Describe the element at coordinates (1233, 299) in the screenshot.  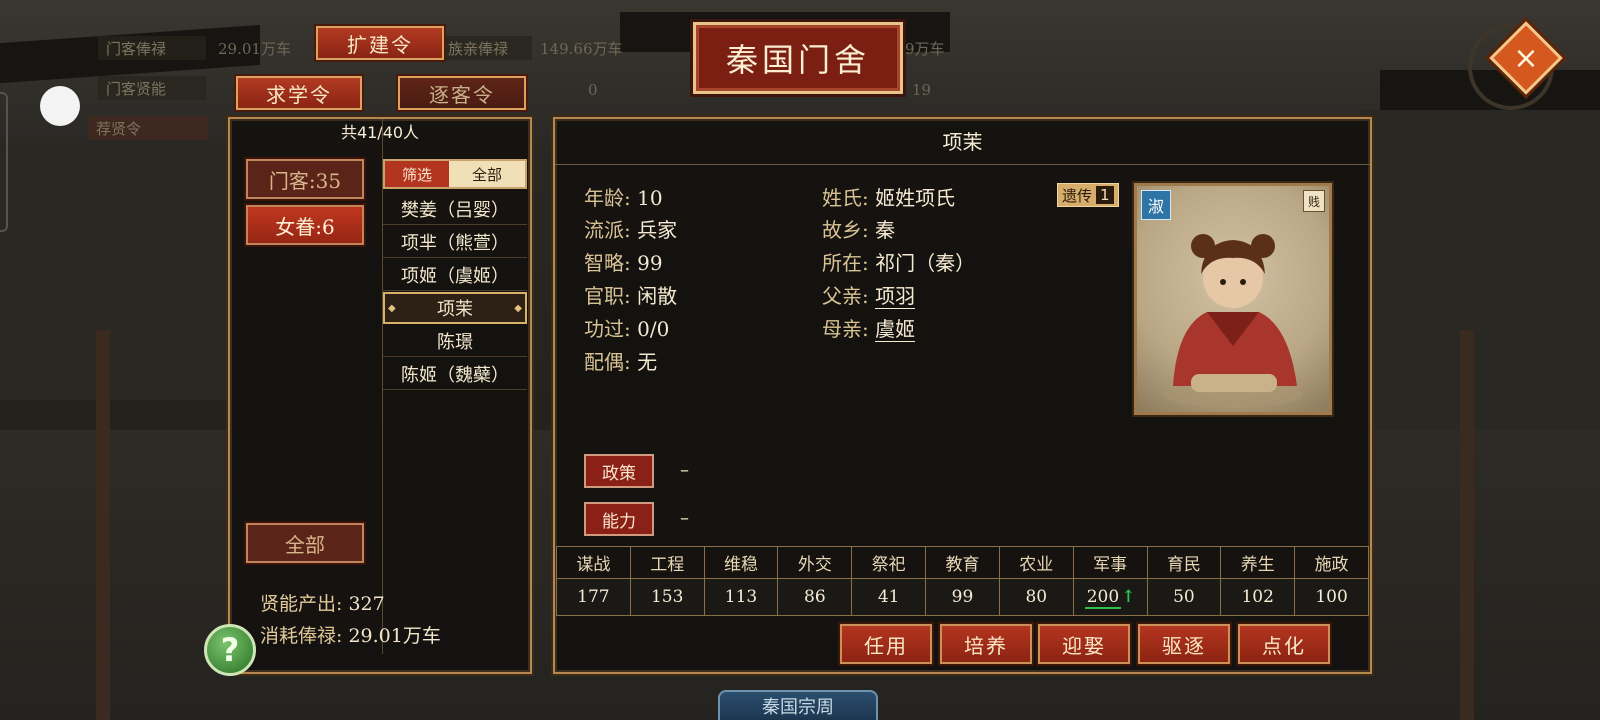
I see `character-portrait: 淑 贱` at that location.